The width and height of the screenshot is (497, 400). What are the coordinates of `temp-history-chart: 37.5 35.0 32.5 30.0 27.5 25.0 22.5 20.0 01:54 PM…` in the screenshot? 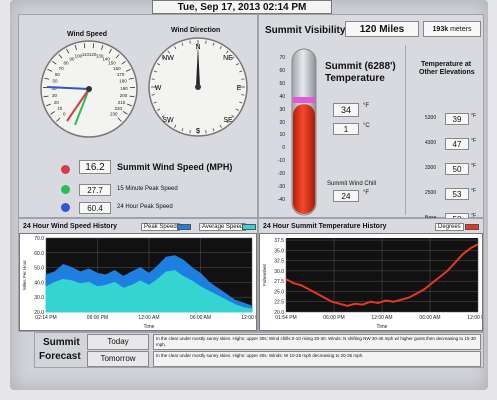 It's located at (373, 282).